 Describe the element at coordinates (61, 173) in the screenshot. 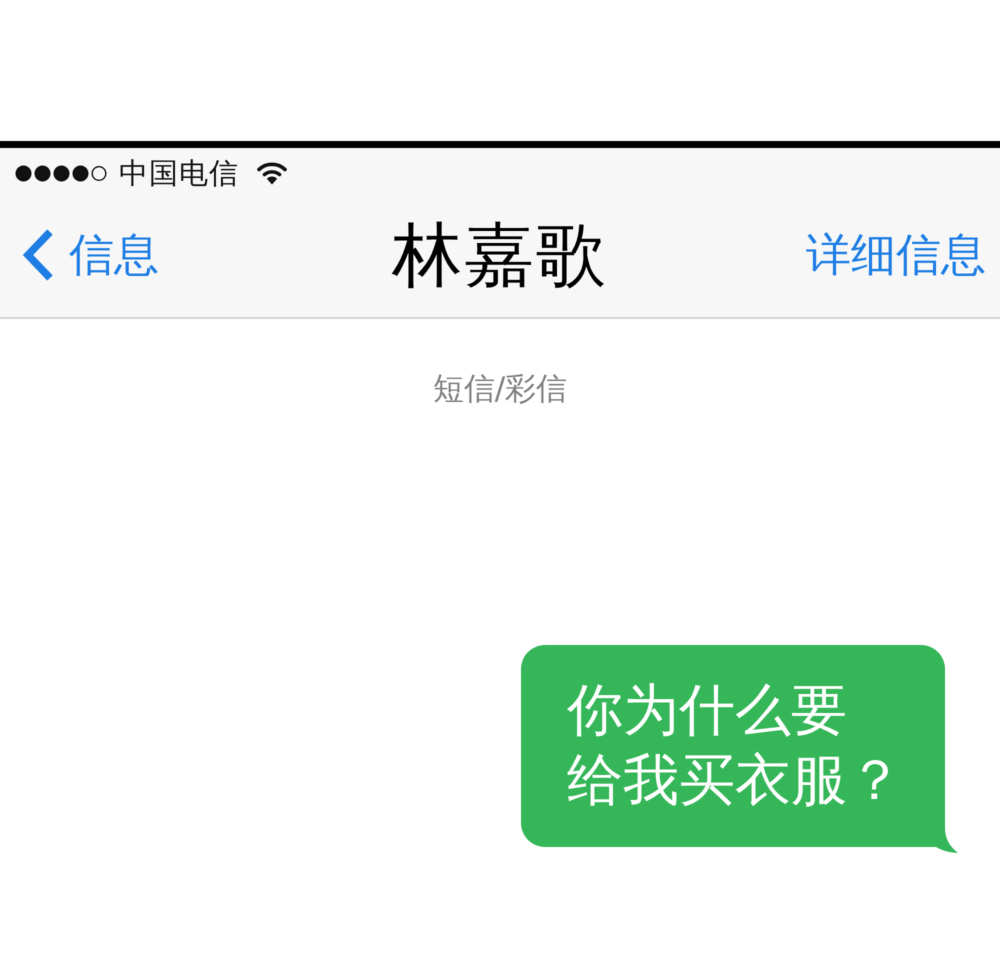

I see `signal-strength-icon` at that location.